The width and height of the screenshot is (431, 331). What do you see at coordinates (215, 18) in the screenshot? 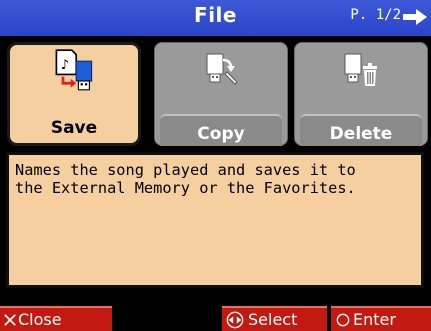
I see `title-bar: File P. 1/2` at bounding box center [215, 18].